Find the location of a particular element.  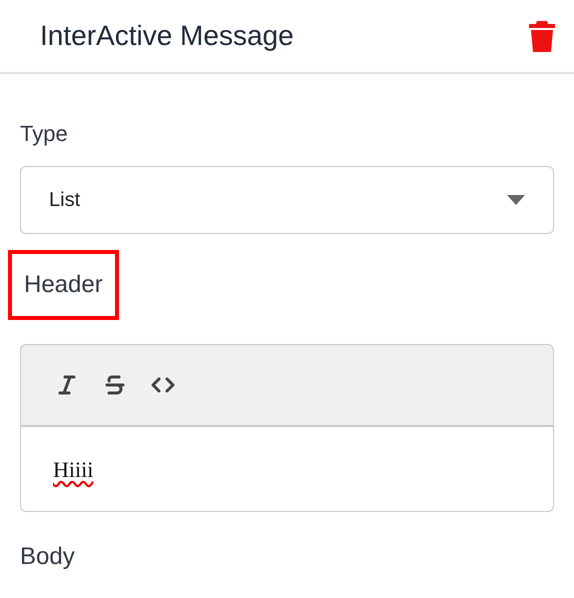

strikethrough-button is located at coordinates (115, 385).